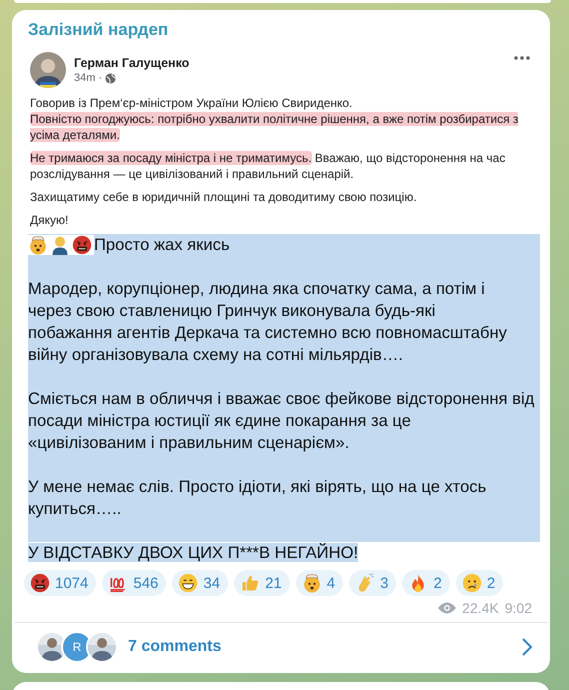  What do you see at coordinates (50, 220) in the screenshot?
I see `post-paragraph: Дякую!` at bounding box center [50, 220].